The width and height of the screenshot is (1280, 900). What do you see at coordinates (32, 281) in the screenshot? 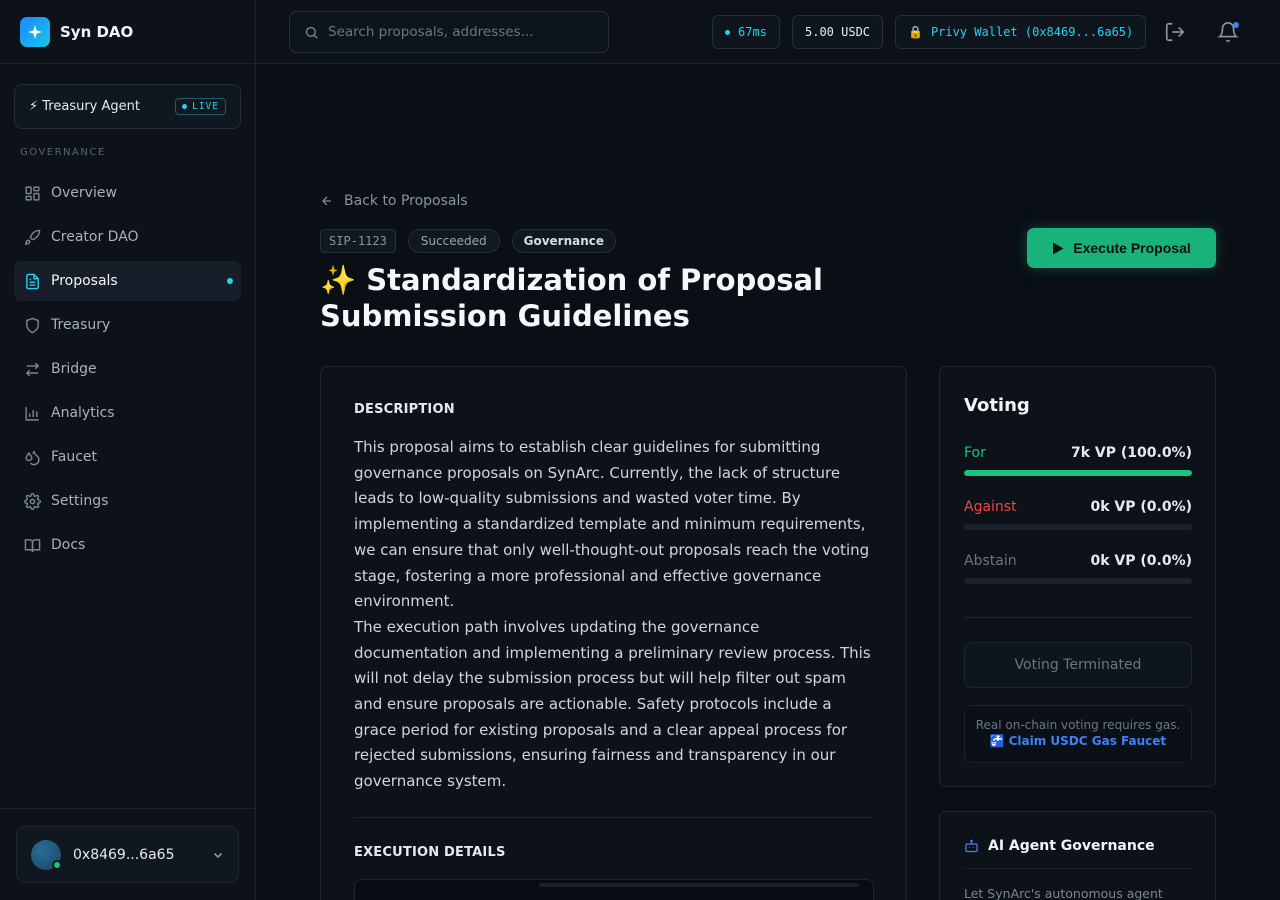
I see `document-icon` at bounding box center [32, 281].